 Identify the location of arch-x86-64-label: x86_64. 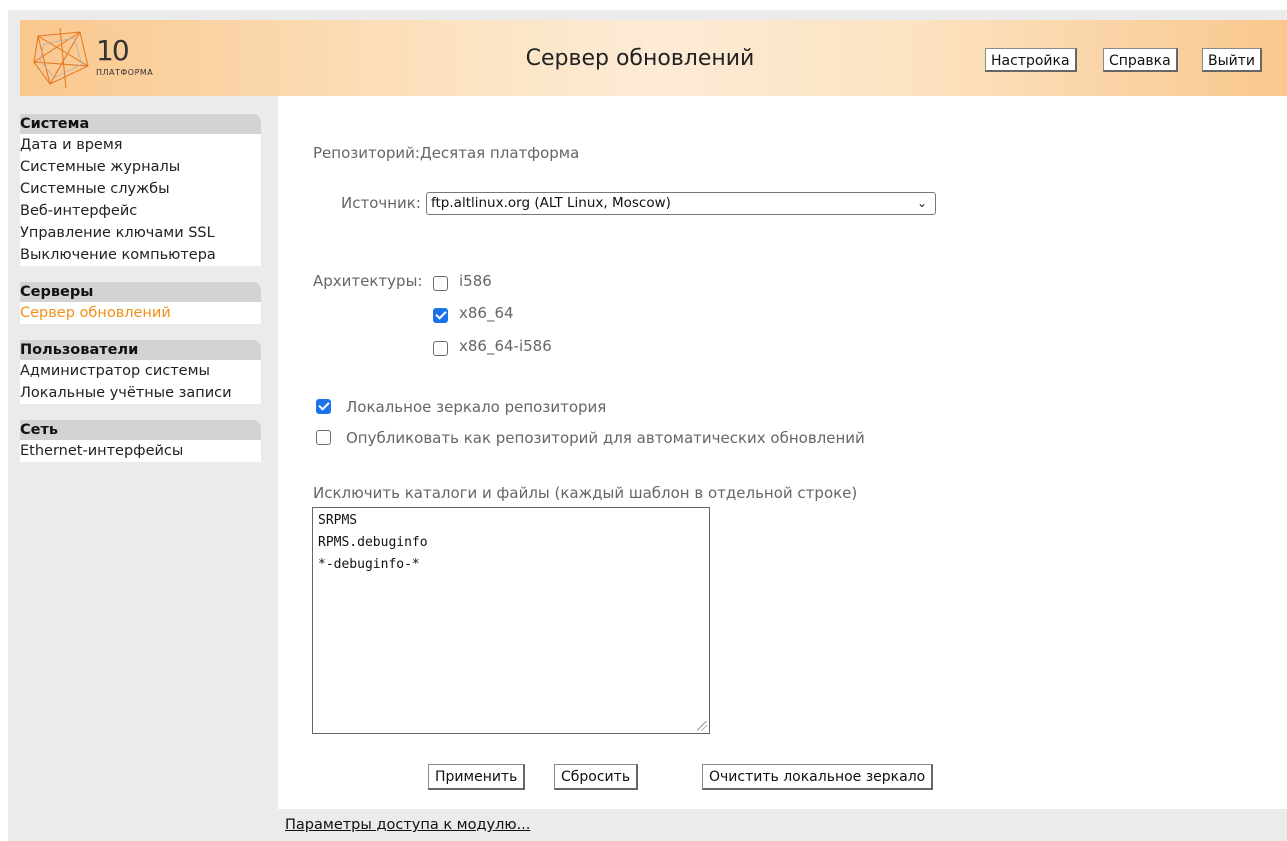
(486, 313).